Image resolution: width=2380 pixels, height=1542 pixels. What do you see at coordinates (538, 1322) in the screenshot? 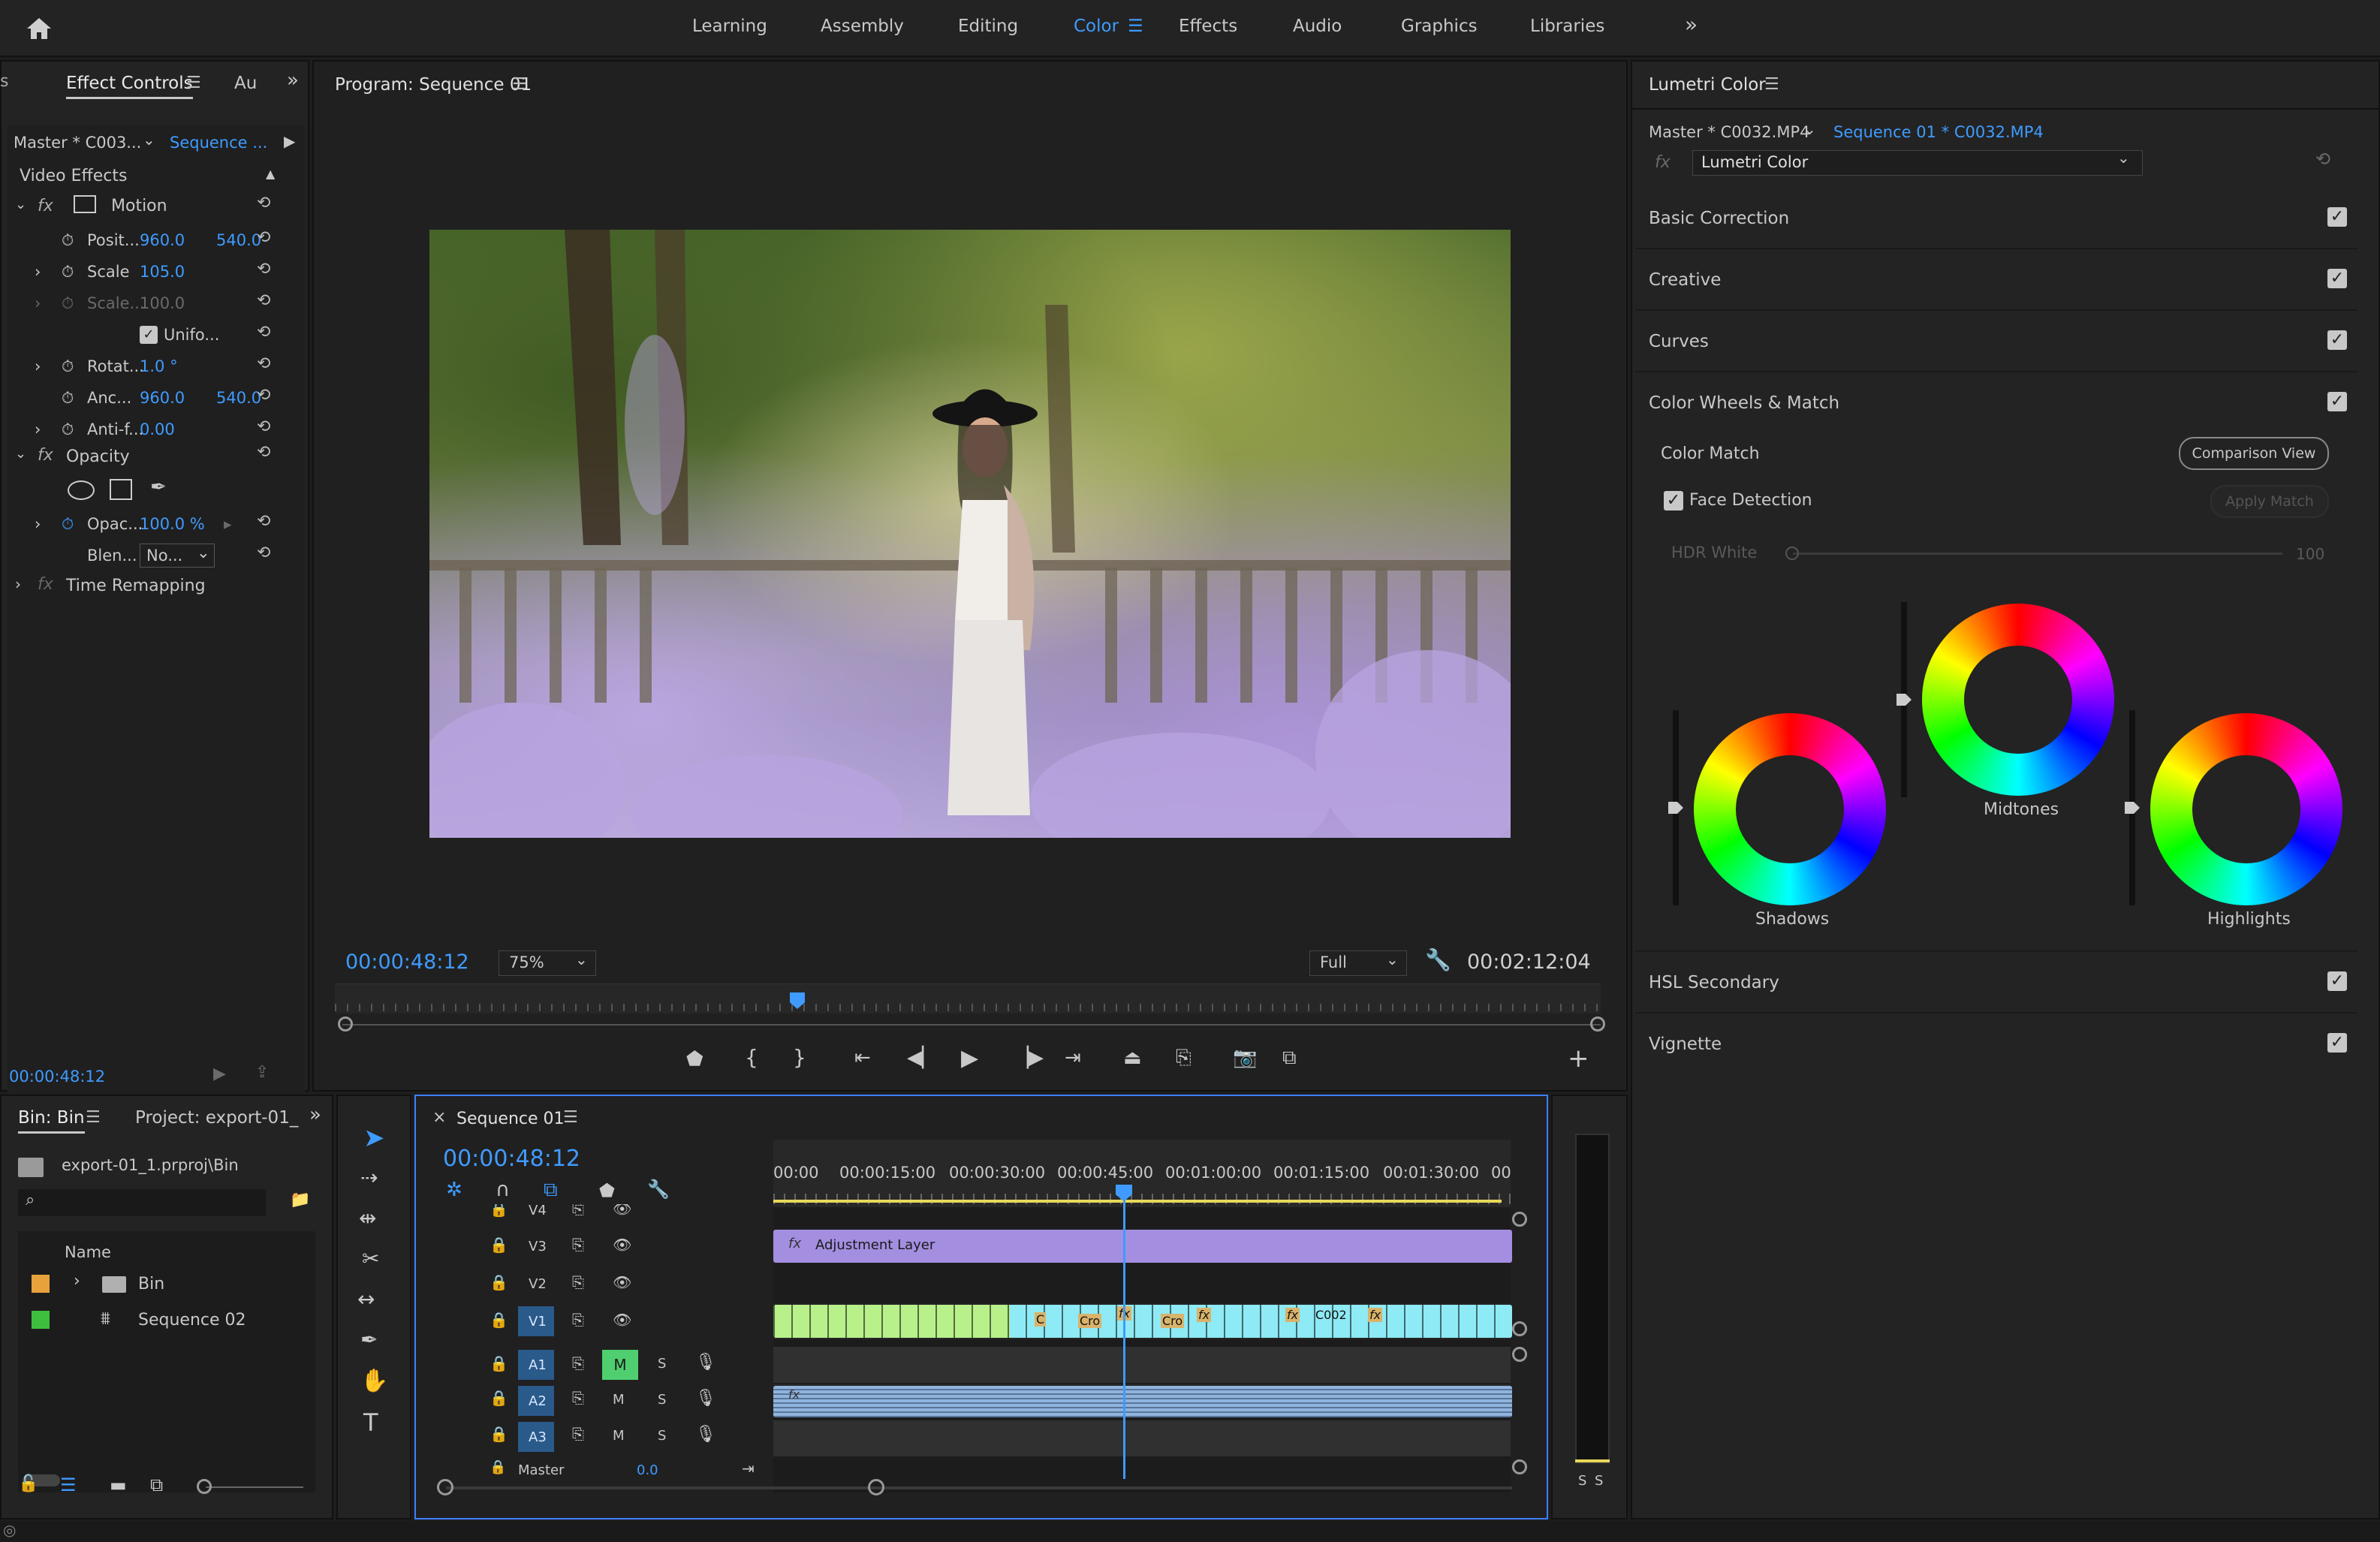
I see `track-label: V1` at bounding box center [538, 1322].